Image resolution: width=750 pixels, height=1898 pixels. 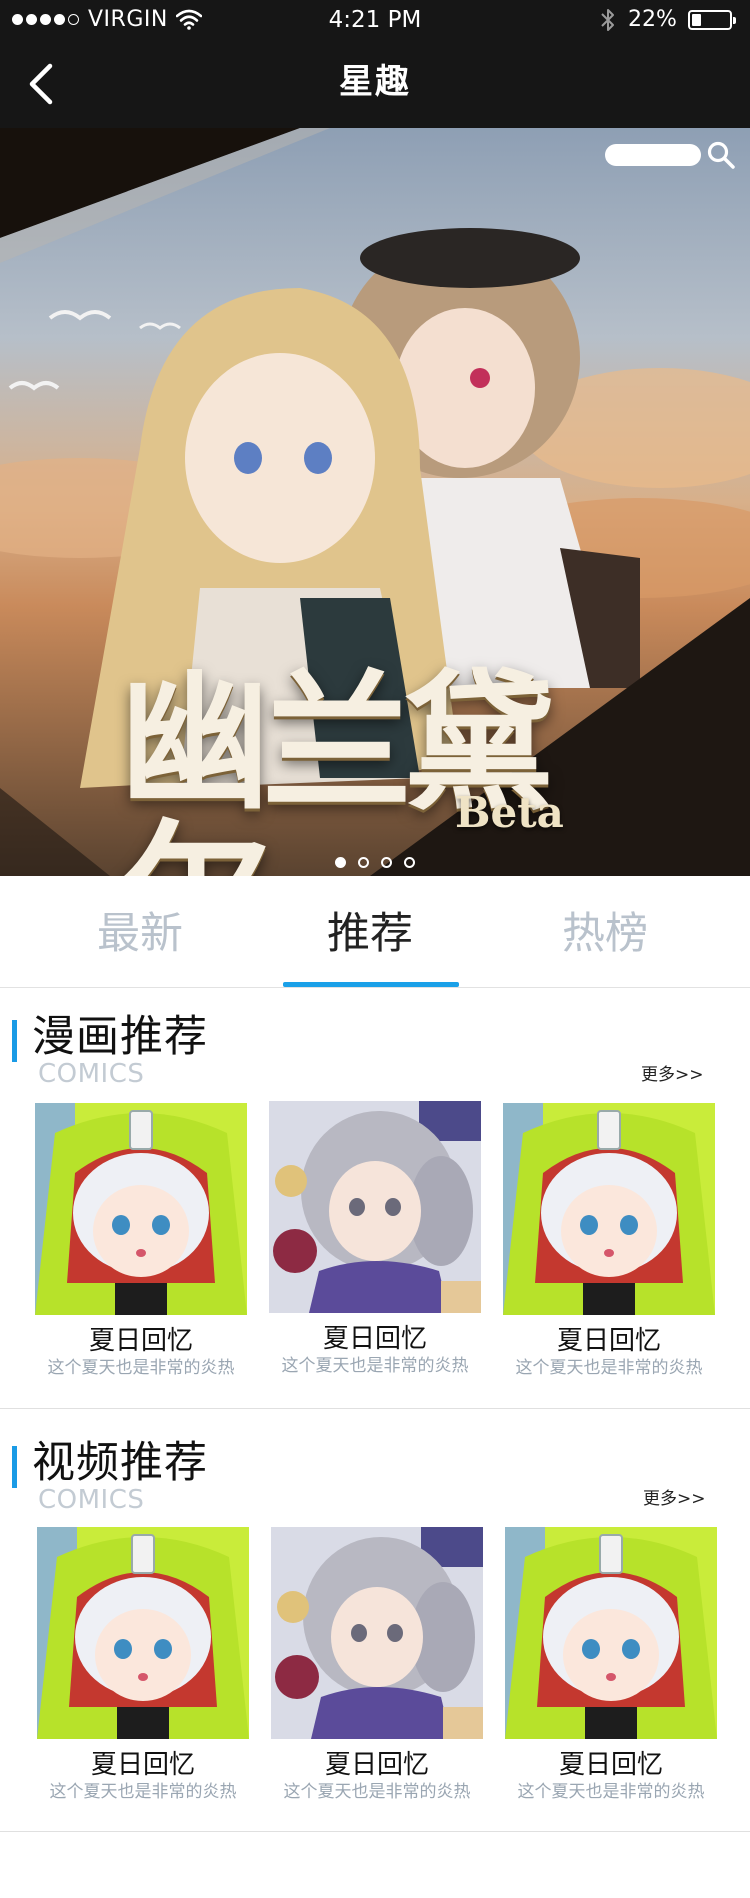 What do you see at coordinates (712, 20) in the screenshot?
I see `battery-icon` at bounding box center [712, 20].